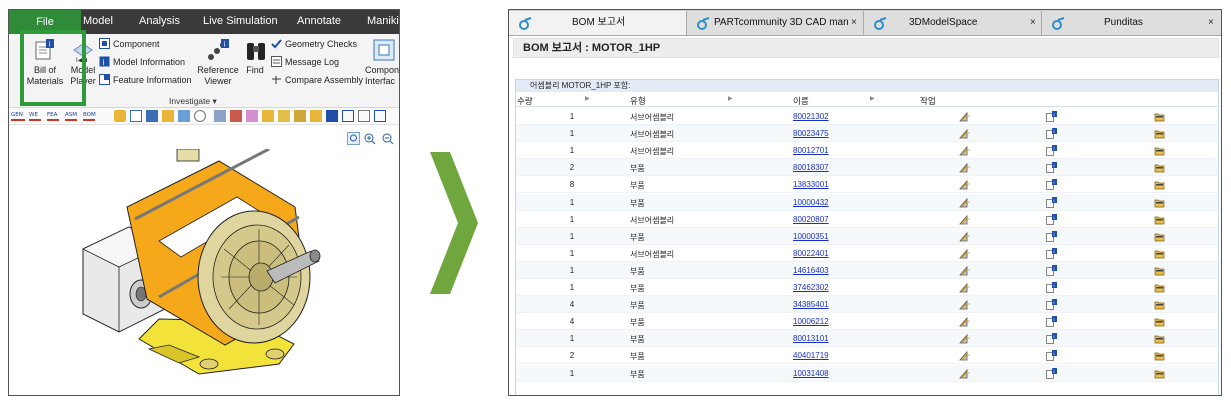  I want to click on part-number-link: 80023475, so click(811, 133).